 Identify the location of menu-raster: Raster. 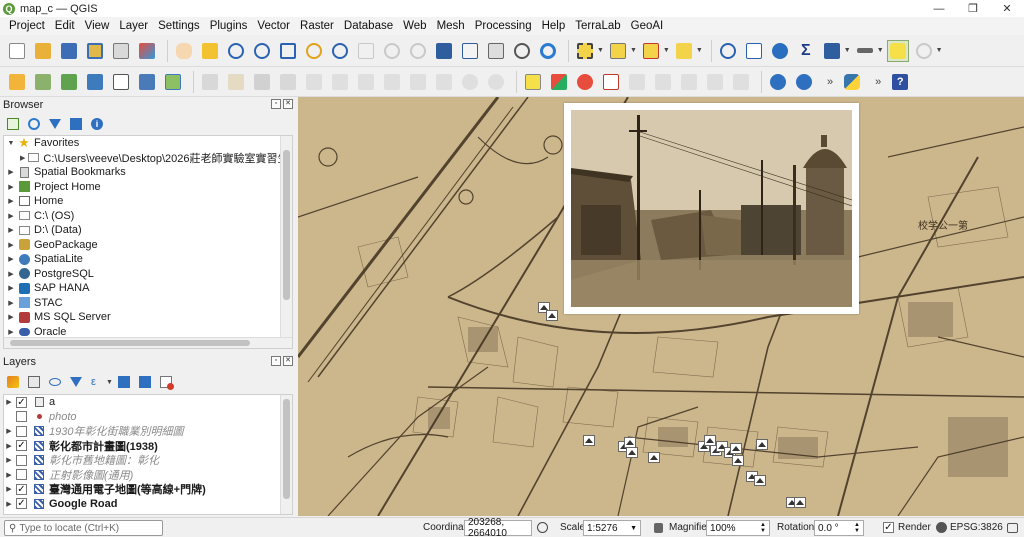
(317, 26).